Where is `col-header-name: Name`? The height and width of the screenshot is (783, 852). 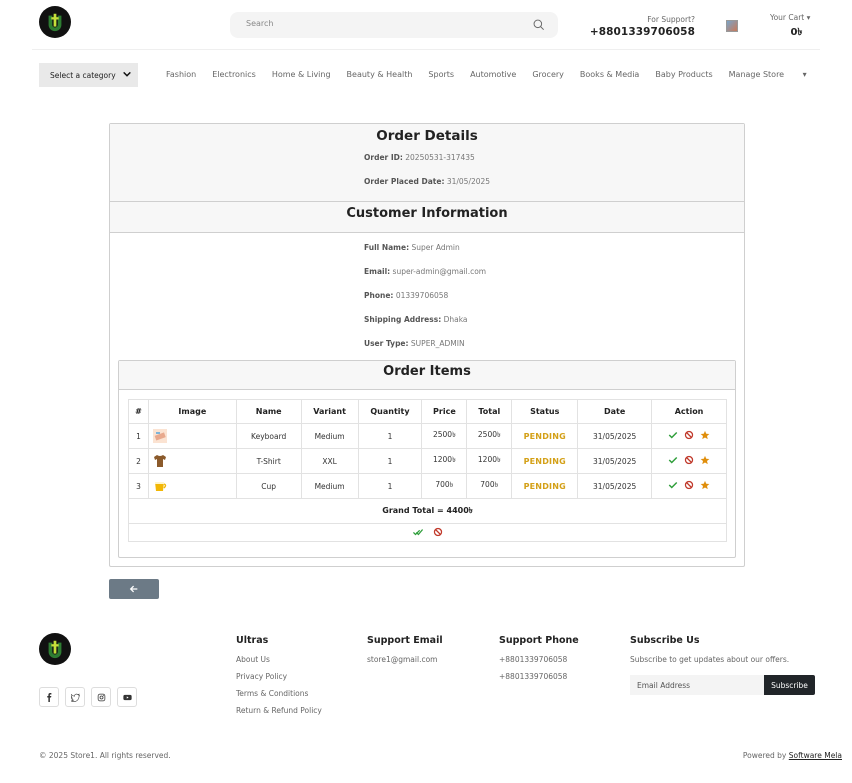
col-header-name: Name is located at coordinates (268, 411).